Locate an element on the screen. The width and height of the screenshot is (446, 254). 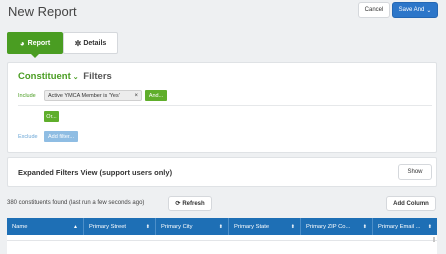
tab-report-label: Report is located at coordinates (39, 43).